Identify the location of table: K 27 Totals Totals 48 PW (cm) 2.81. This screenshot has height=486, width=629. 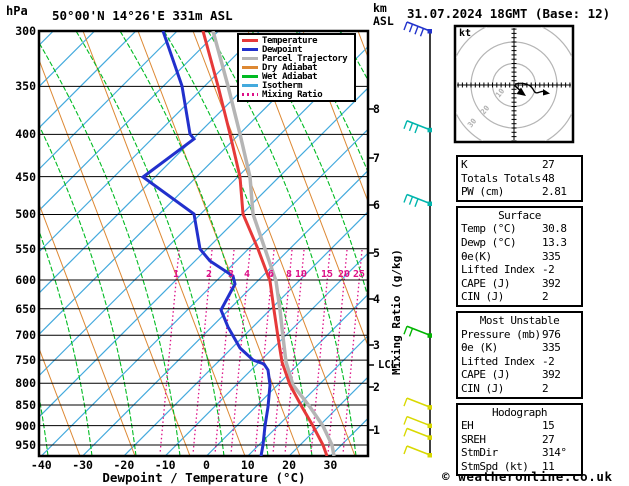
(519, 178).